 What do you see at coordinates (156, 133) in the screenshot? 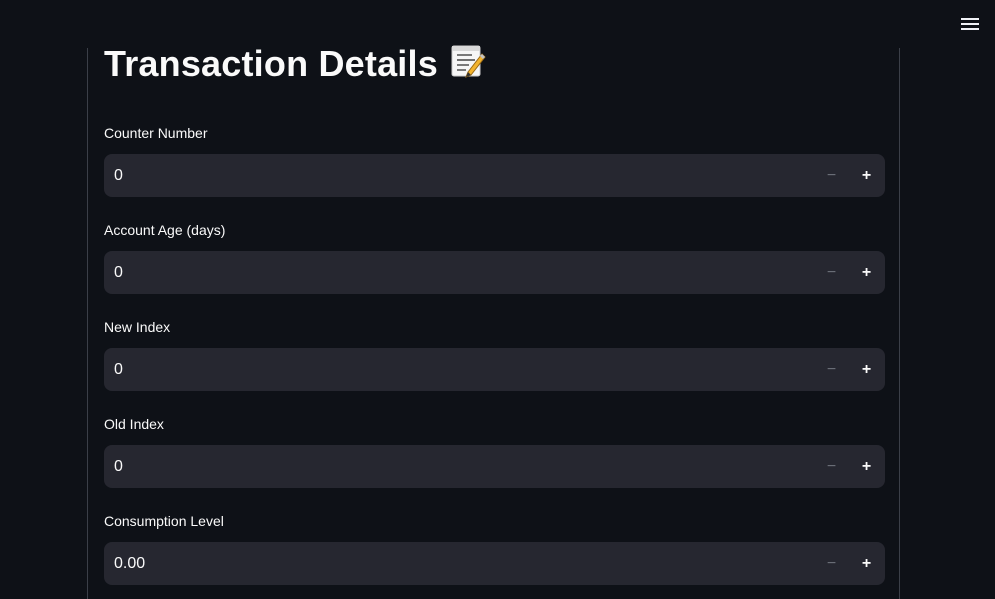
I see `counter-number-label: Counter Number` at bounding box center [156, 133].